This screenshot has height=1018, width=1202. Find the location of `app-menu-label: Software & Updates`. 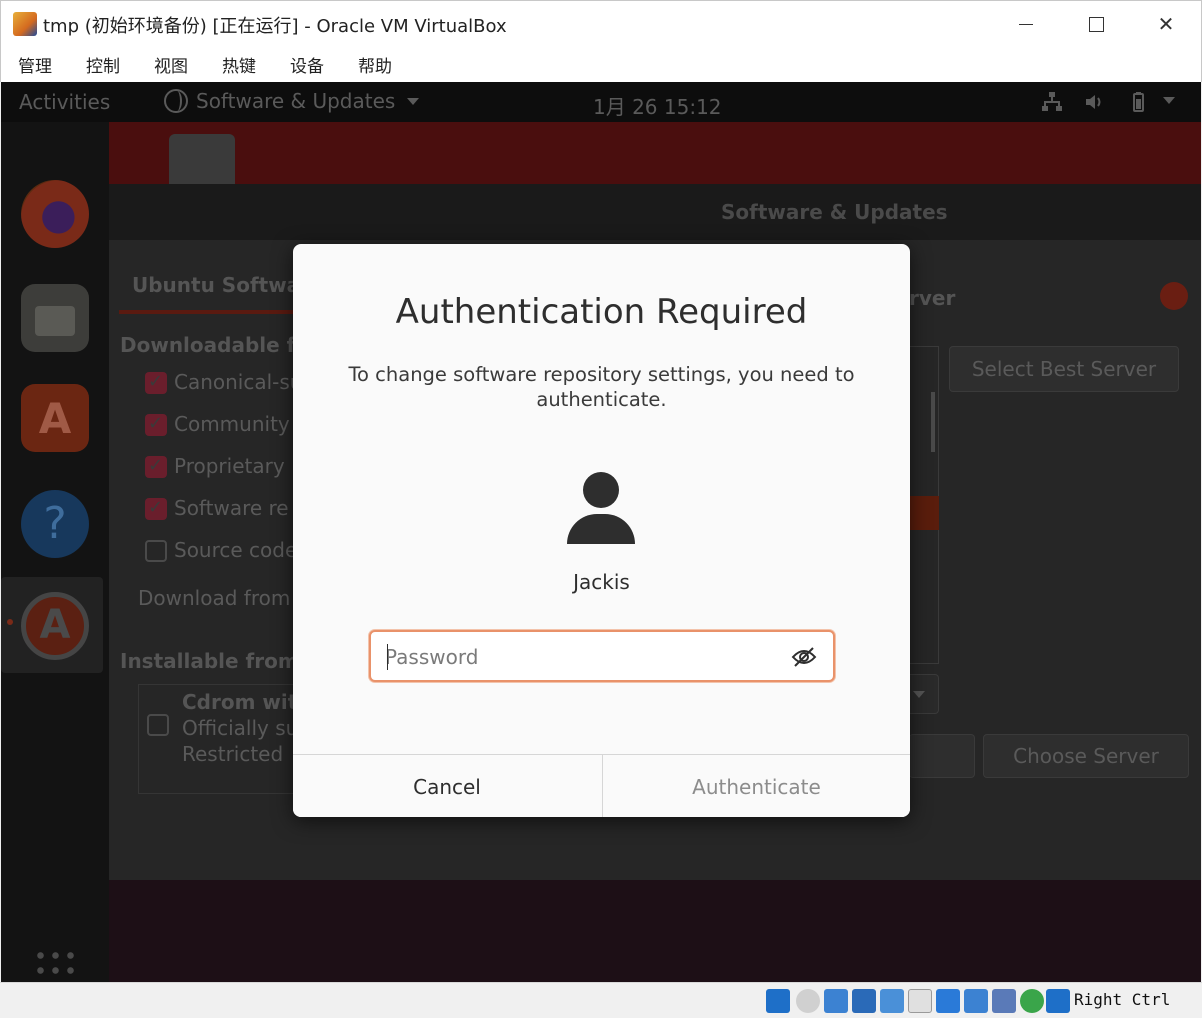

app-menu-label: Software & Updates is located at coordinates (296, 101).